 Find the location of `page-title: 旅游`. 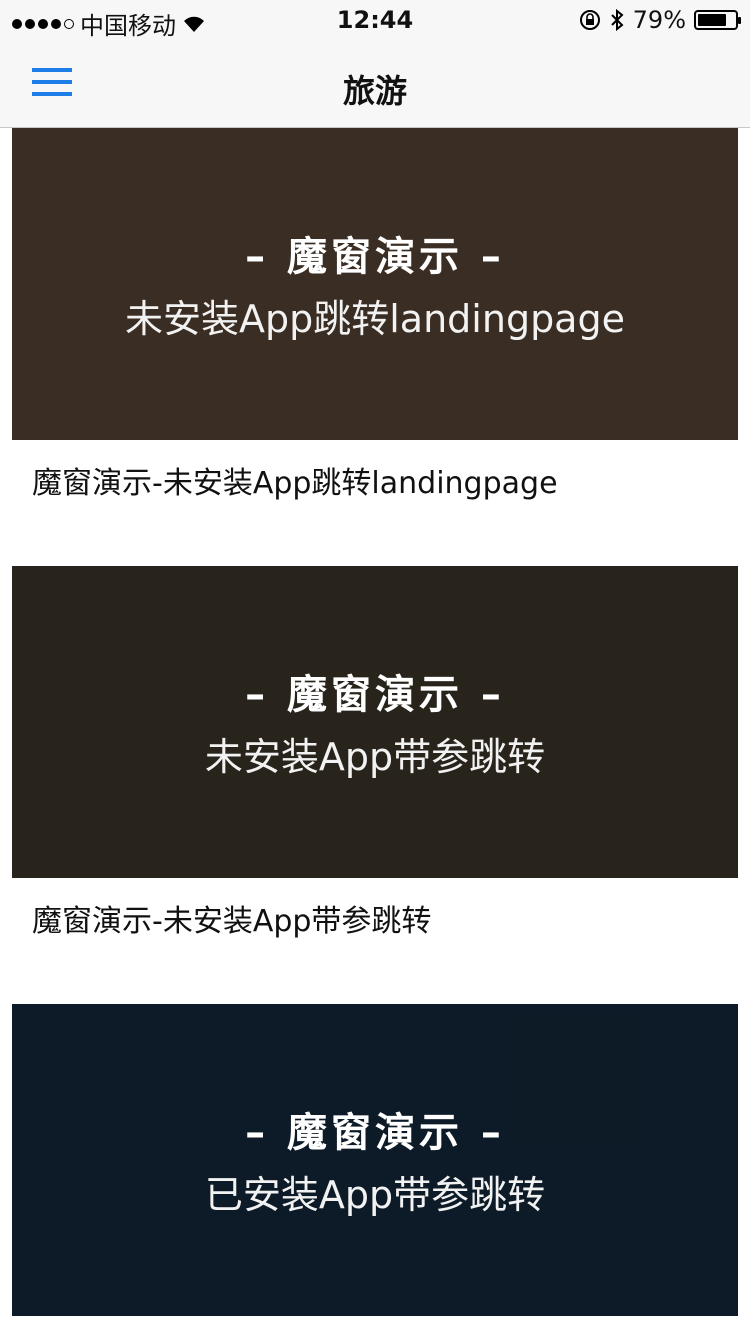

page-title: 旅游 is located at coordinates (374, 91).